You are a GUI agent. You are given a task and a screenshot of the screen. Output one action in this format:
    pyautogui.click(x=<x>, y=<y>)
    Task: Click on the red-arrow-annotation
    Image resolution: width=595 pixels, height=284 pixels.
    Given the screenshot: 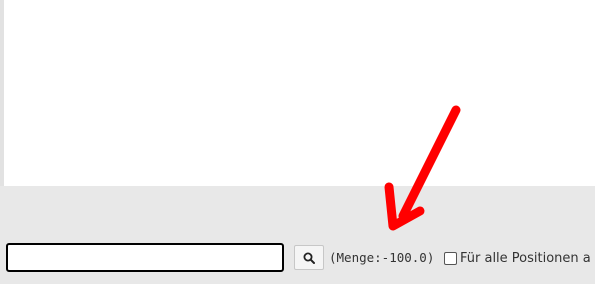 What is the action you would take?
    pyautogui.click(x=422, y=168)
    